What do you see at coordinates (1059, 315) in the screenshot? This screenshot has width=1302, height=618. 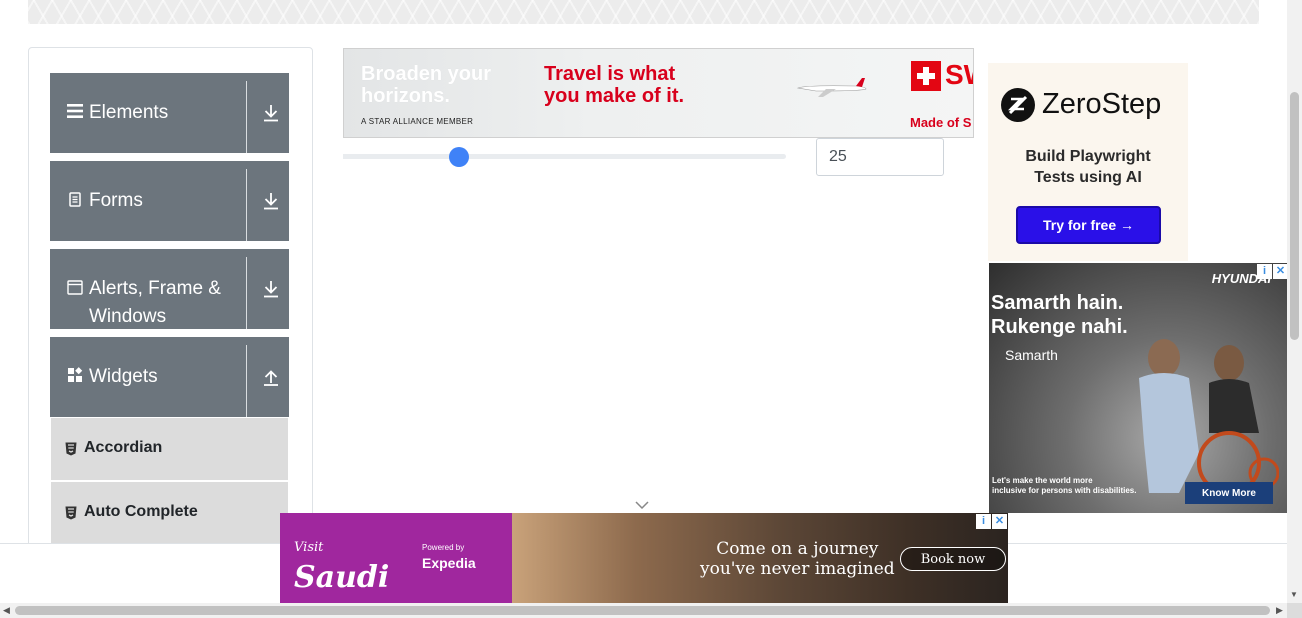 I see `hyundai-headline: Samarth hain. Rukenge nahi.` at bounding box center [1059, 315].